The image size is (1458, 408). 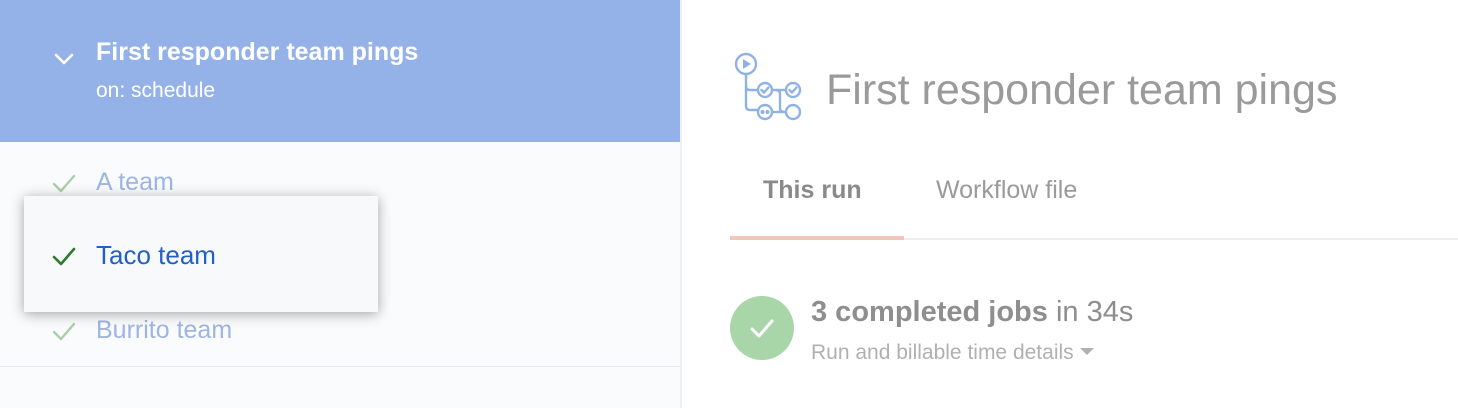 I want to click on job-label: Taco team, so click(x=156, y=255).